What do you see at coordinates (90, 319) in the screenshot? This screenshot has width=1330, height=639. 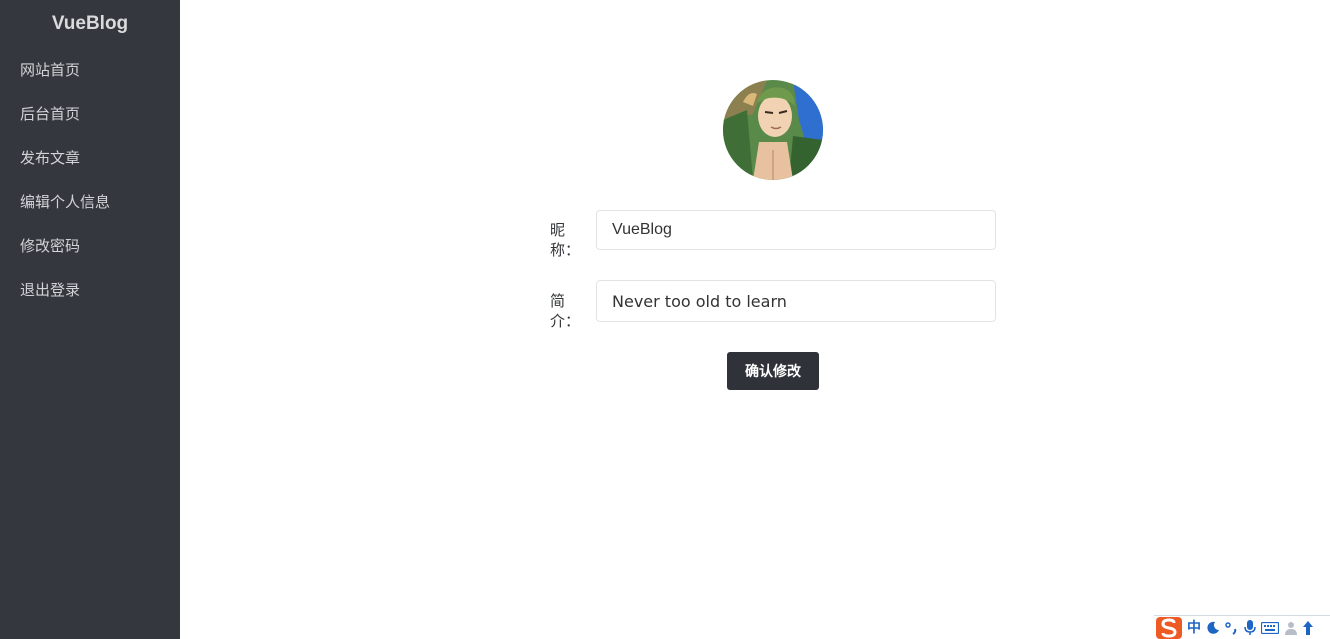 I see `sidebar: VueBlog 网站首页 后台首页 发布文章 编辑个人信息 修改密码 退出登录` at bounding box center [90, 319].